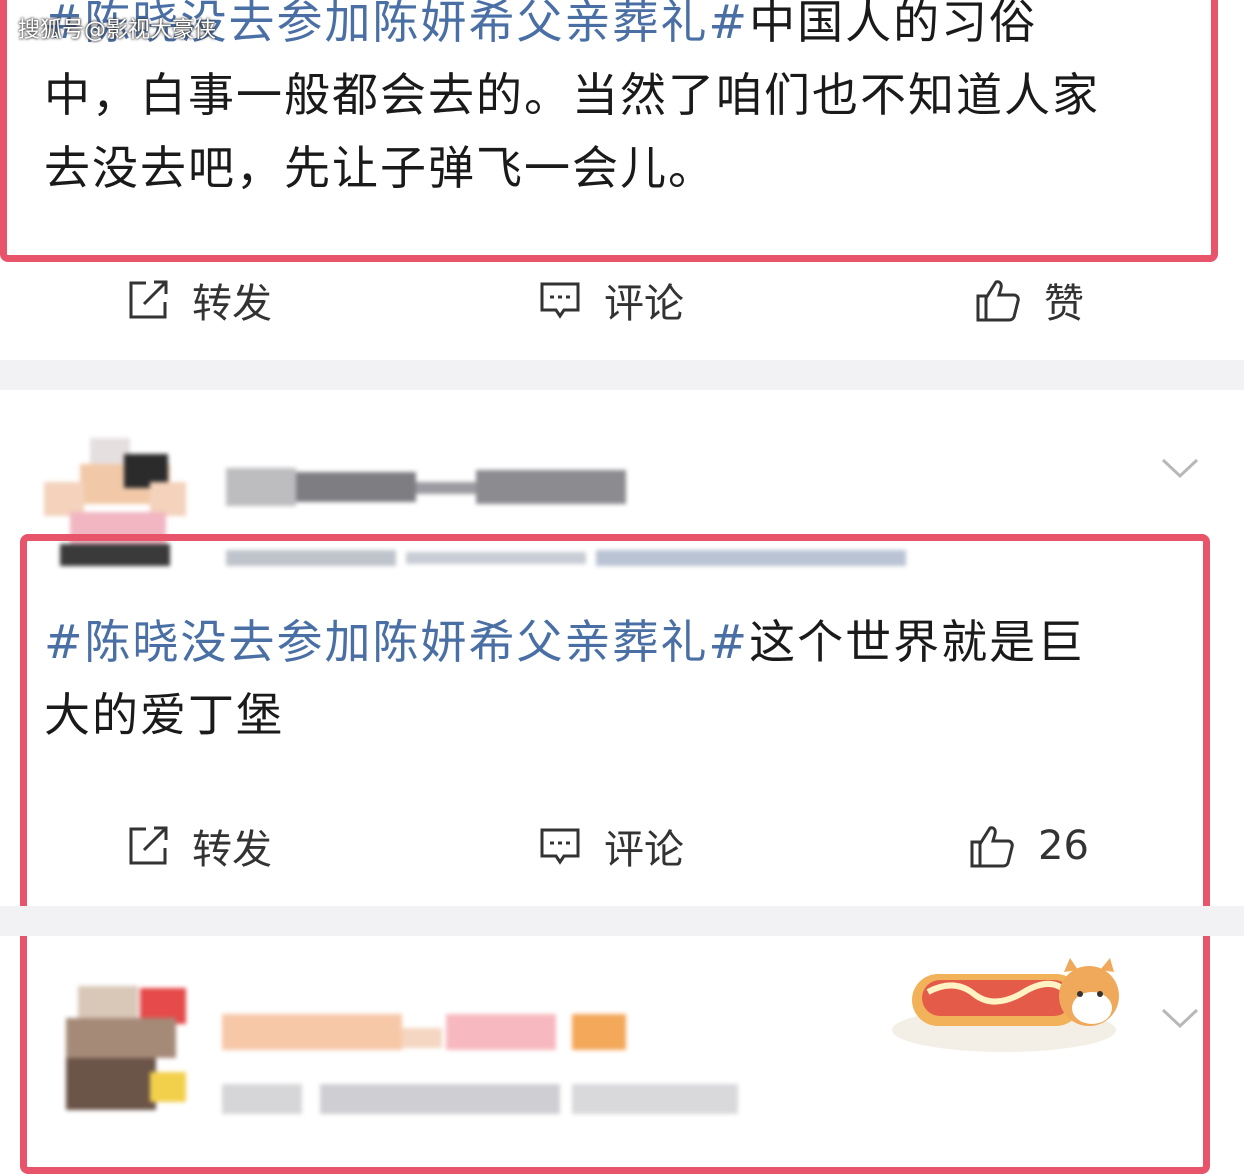 The width and height of the screenshot is (1244, 1174). What do you see at coordinates (893, 24) in the screenshot?
I see `post-1-line-1-text: 中国人的习俗` at bounding box center [893, 24].